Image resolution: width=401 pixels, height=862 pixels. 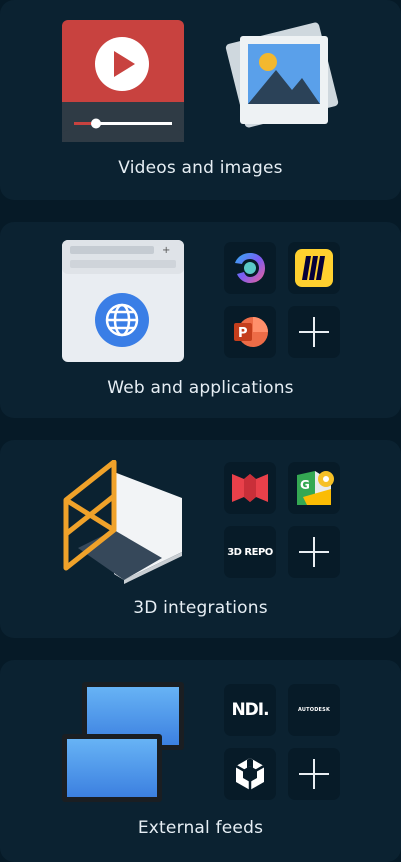 I want to click on ndi-logo: NDI., so click(x=250, y=710).